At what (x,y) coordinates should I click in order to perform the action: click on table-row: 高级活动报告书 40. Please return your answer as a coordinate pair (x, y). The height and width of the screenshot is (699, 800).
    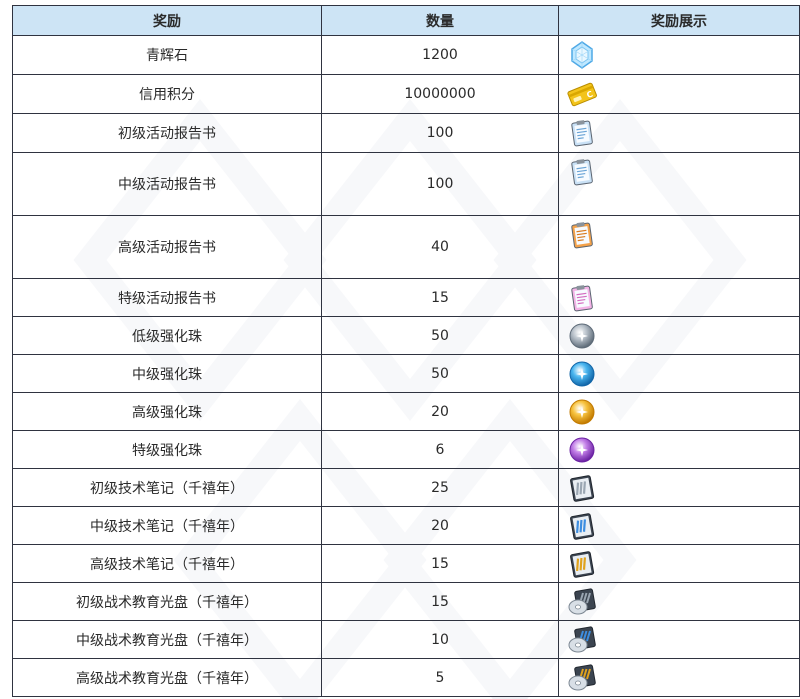
    Looking at the image, I should click on (406, 247).